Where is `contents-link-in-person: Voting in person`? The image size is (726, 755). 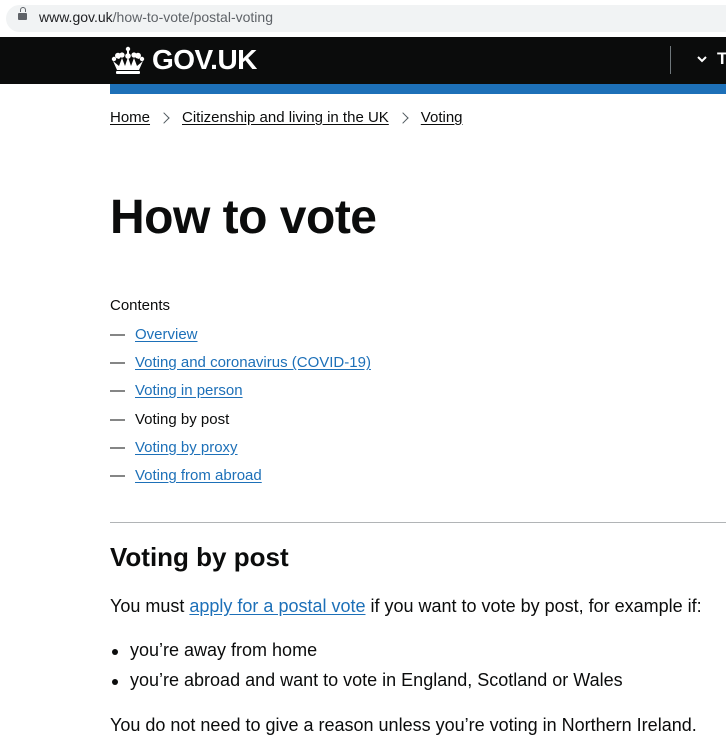 contents-link-in-person: Voting in person is located at coordinates (189, 390).